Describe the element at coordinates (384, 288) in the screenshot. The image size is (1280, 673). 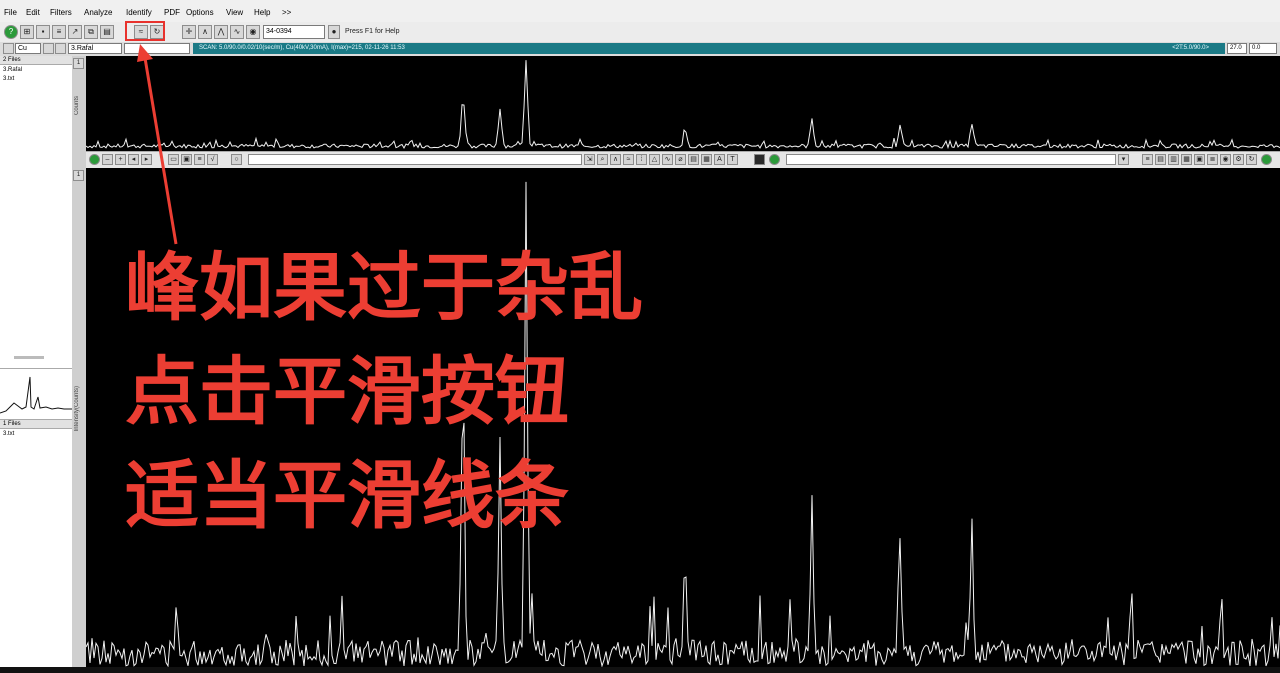
I see `annotation-line-1: 峰如果过于杂乱` at that location.